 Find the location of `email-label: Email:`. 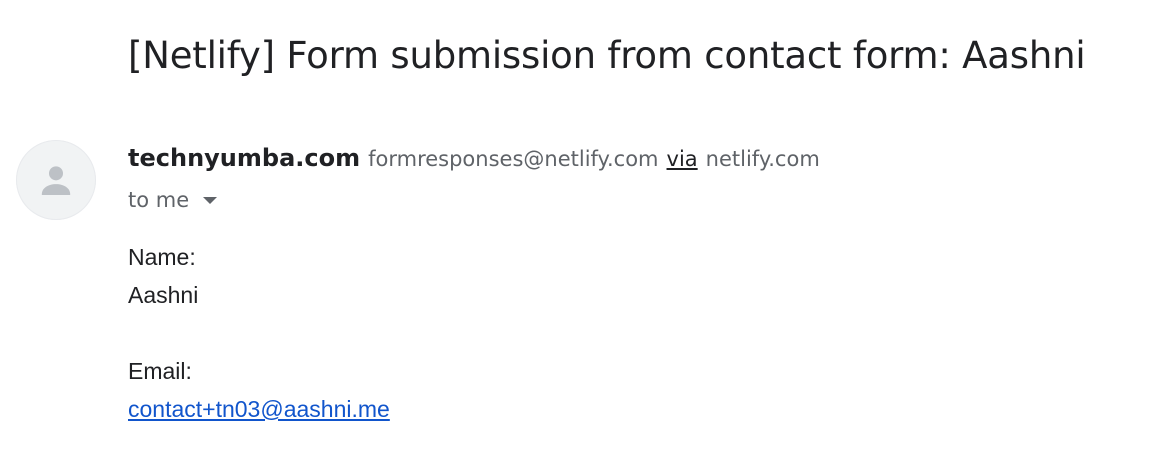

email-label: Email: is located at coordinates (160, 371).